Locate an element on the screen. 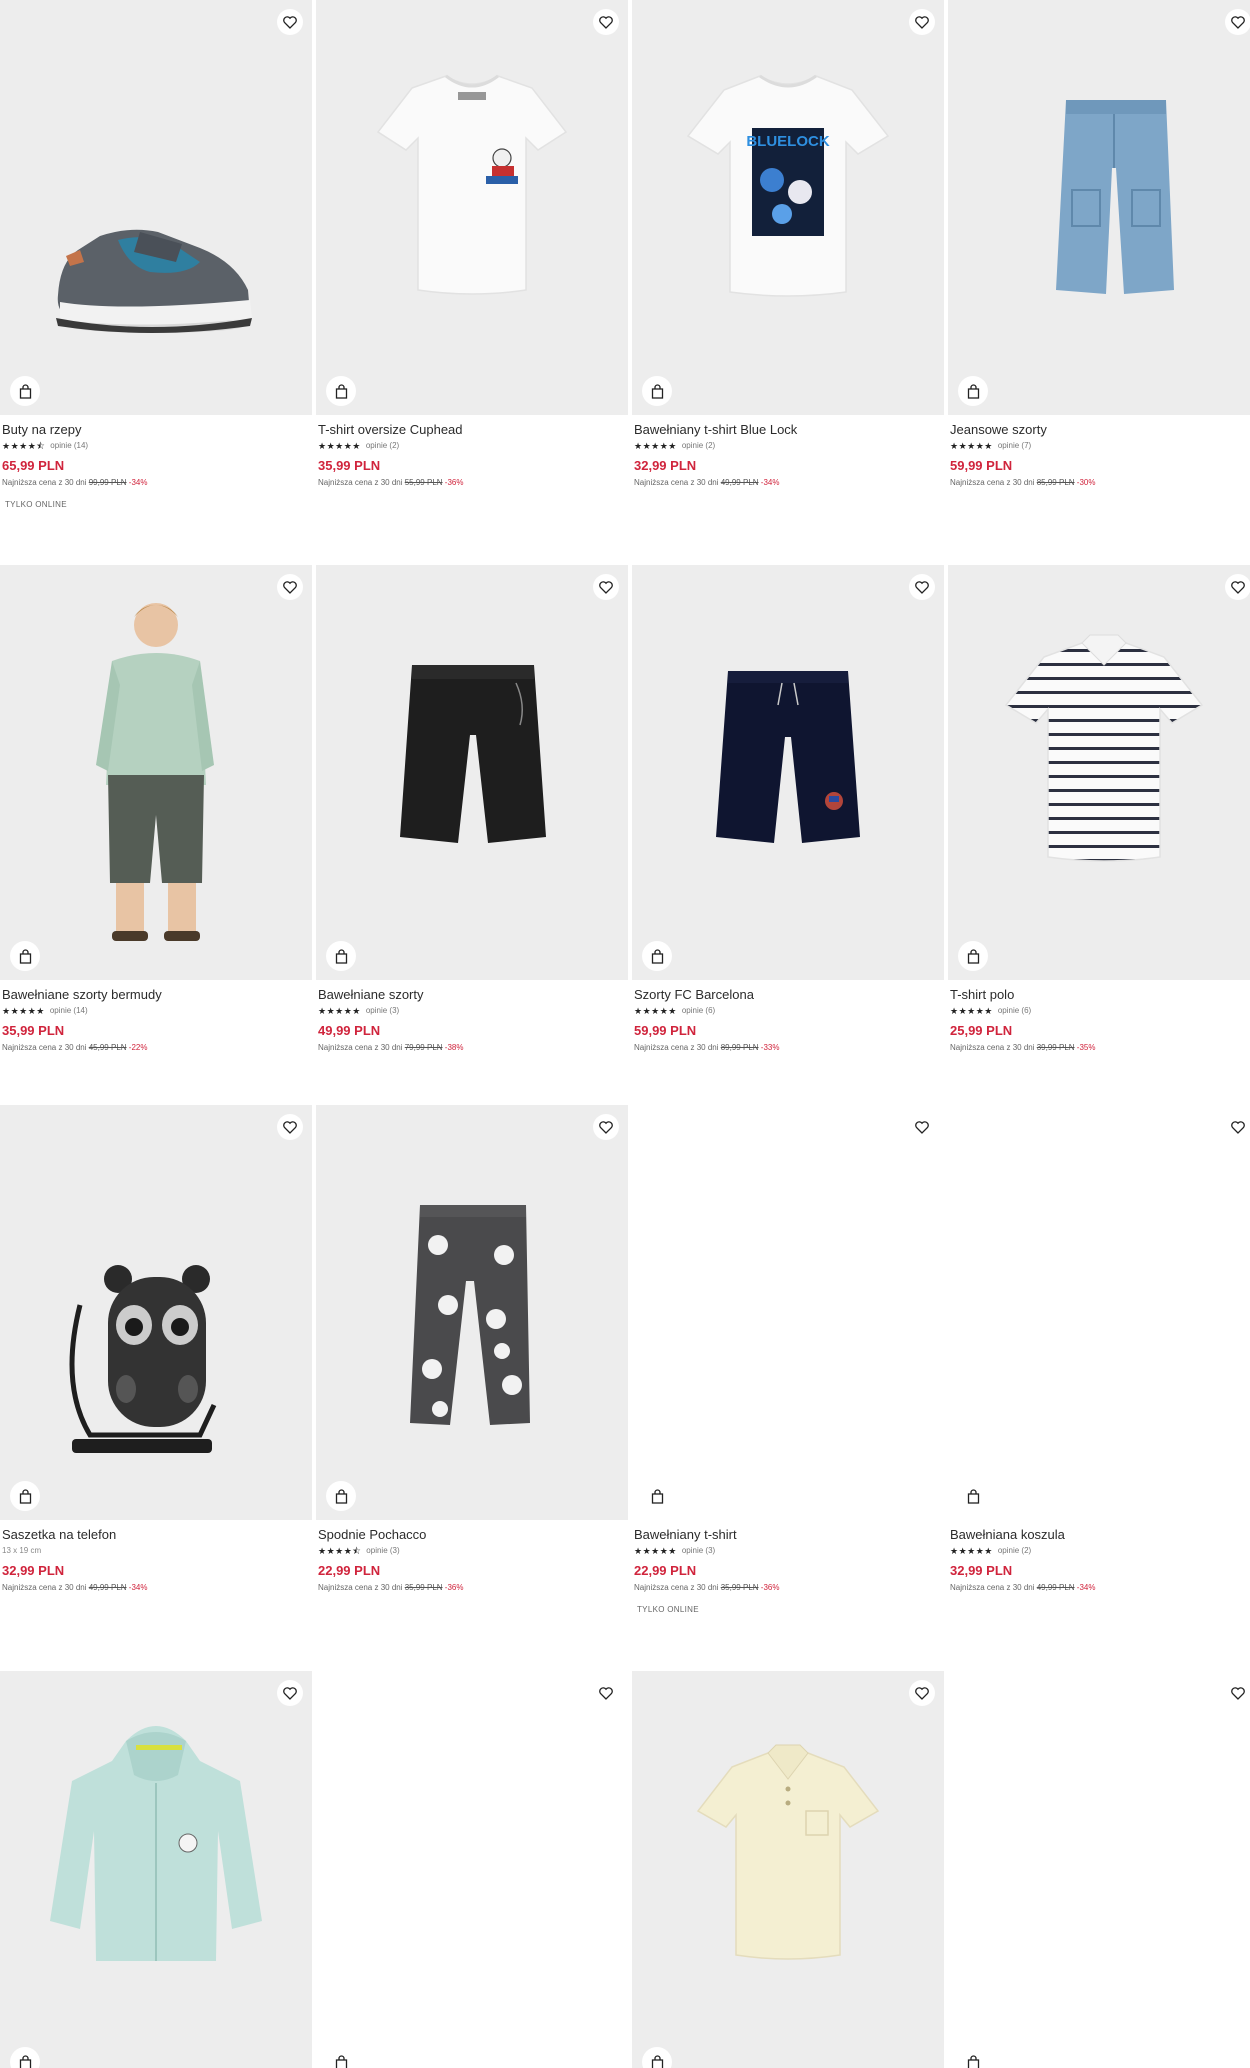  product-name: Bawełniane szorty bermudy is located at coordinates (156, 995).